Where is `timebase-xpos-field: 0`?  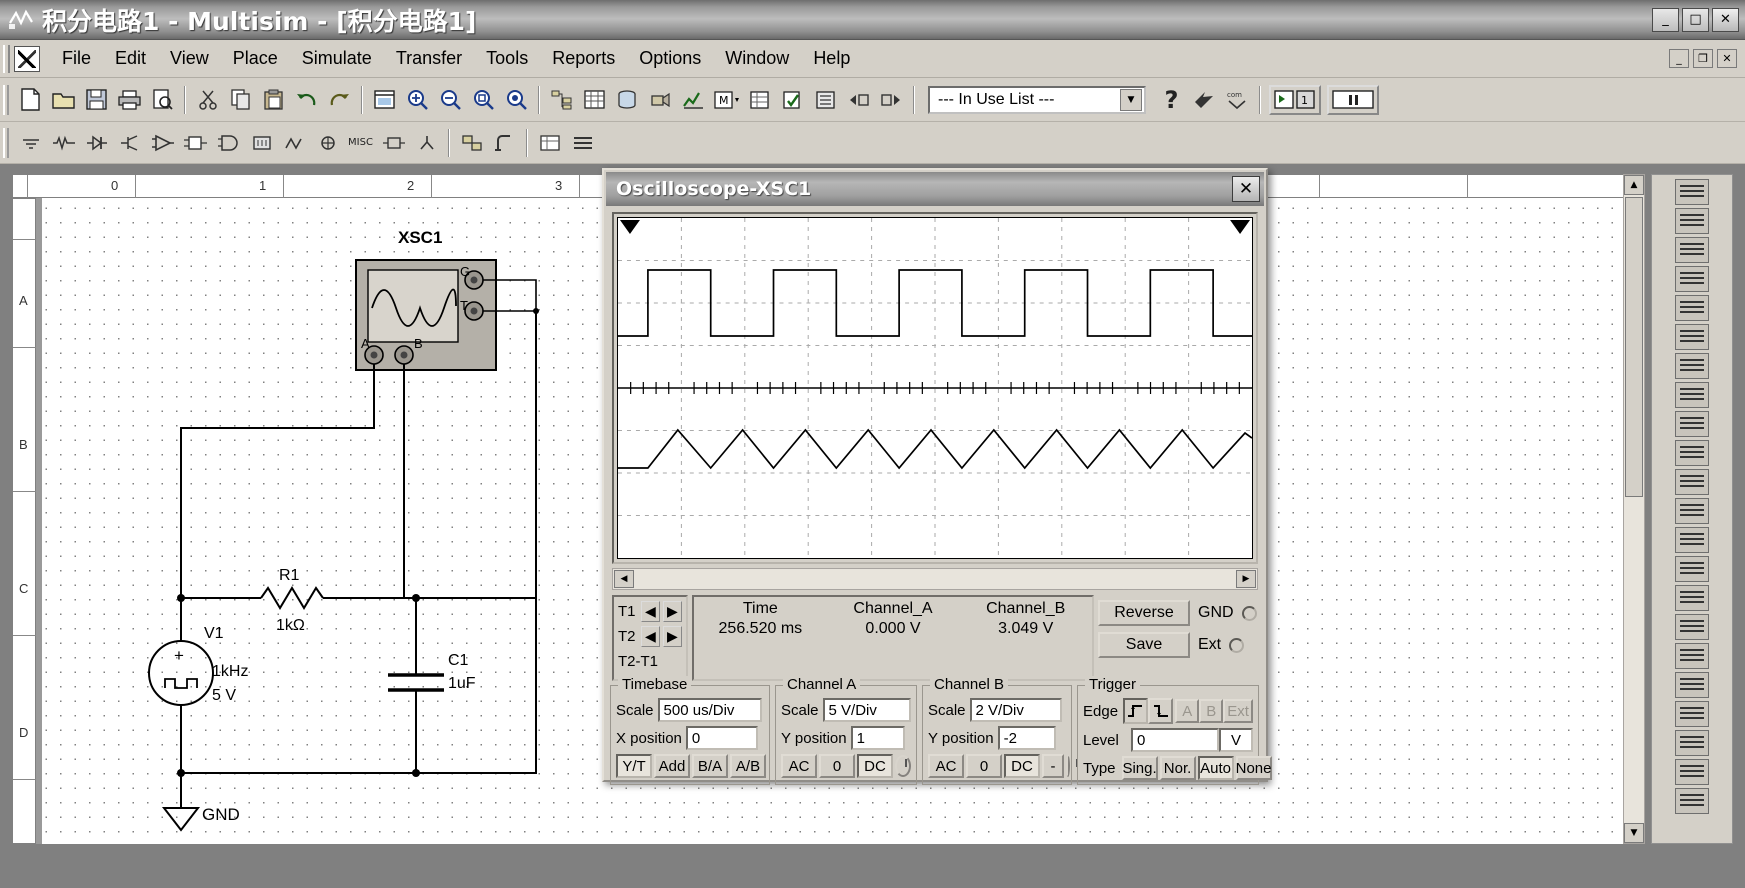
timebase-xpos-field: 0 is located at coordinates (721, 738).